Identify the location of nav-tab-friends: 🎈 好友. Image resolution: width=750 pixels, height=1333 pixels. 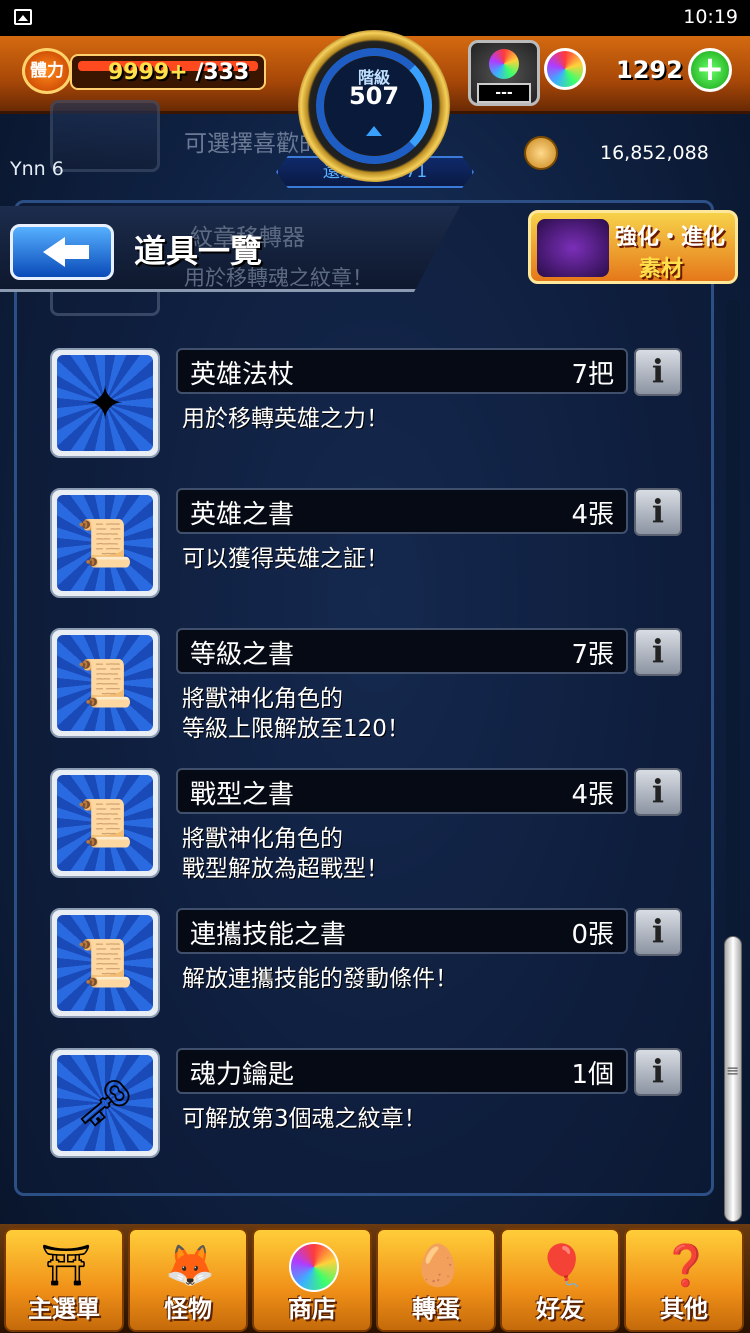
(560, 1280).